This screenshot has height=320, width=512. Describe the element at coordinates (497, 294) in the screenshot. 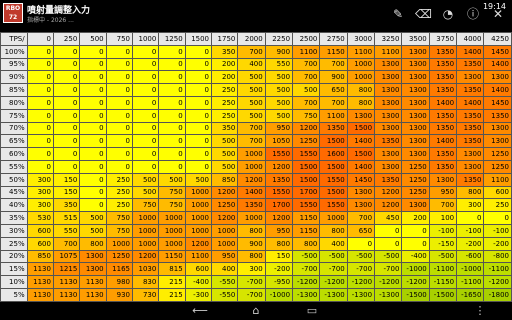

I see `map-cell: -1800` at that location.